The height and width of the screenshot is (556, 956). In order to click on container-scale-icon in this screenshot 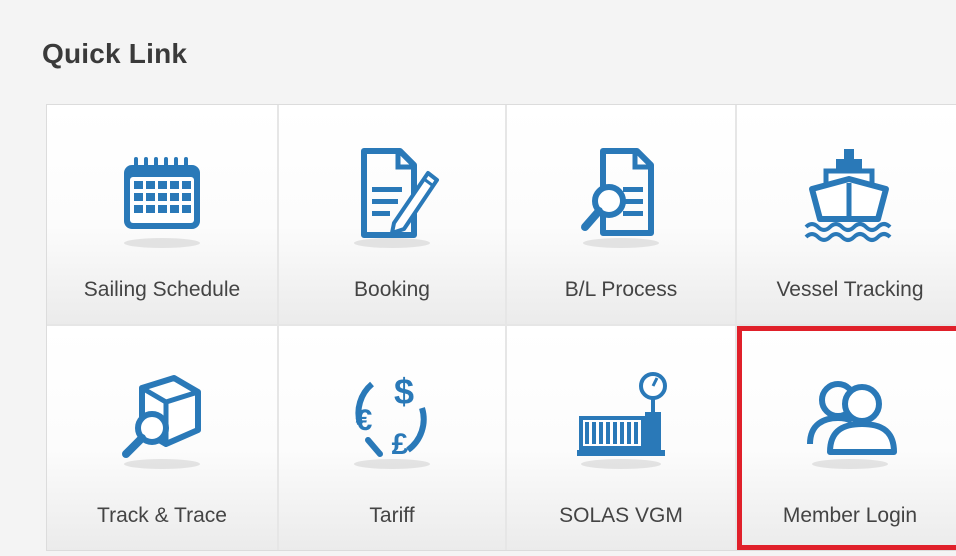, I will do `click(621, 419)`.